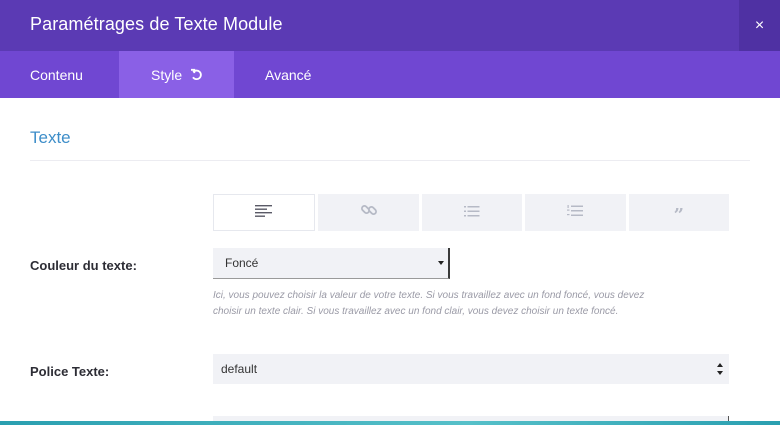 The image size is (780, 425). I want to click on tab-bar: Contenu Style Avancé, so click(390, 74).